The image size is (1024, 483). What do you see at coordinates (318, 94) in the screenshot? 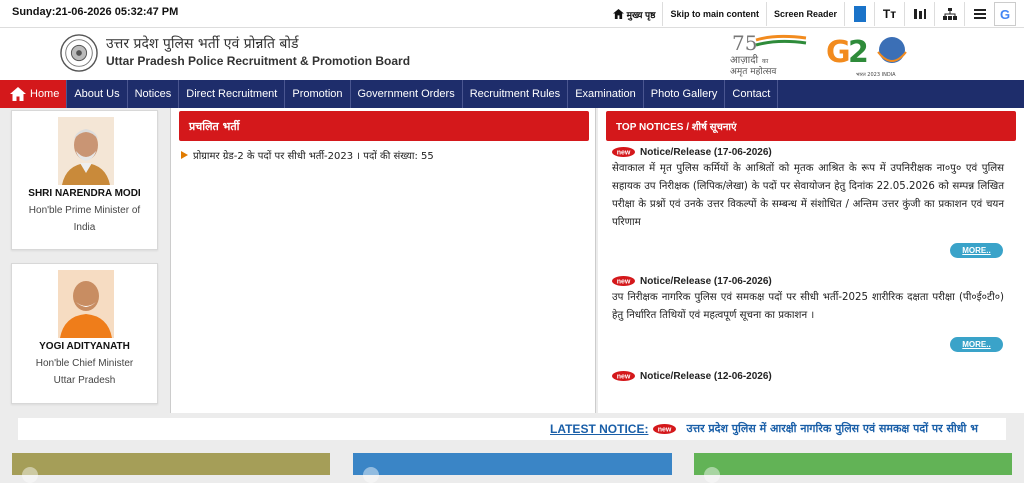
I see `nav-promotion: Promotion` at bounding box center [318, 94].